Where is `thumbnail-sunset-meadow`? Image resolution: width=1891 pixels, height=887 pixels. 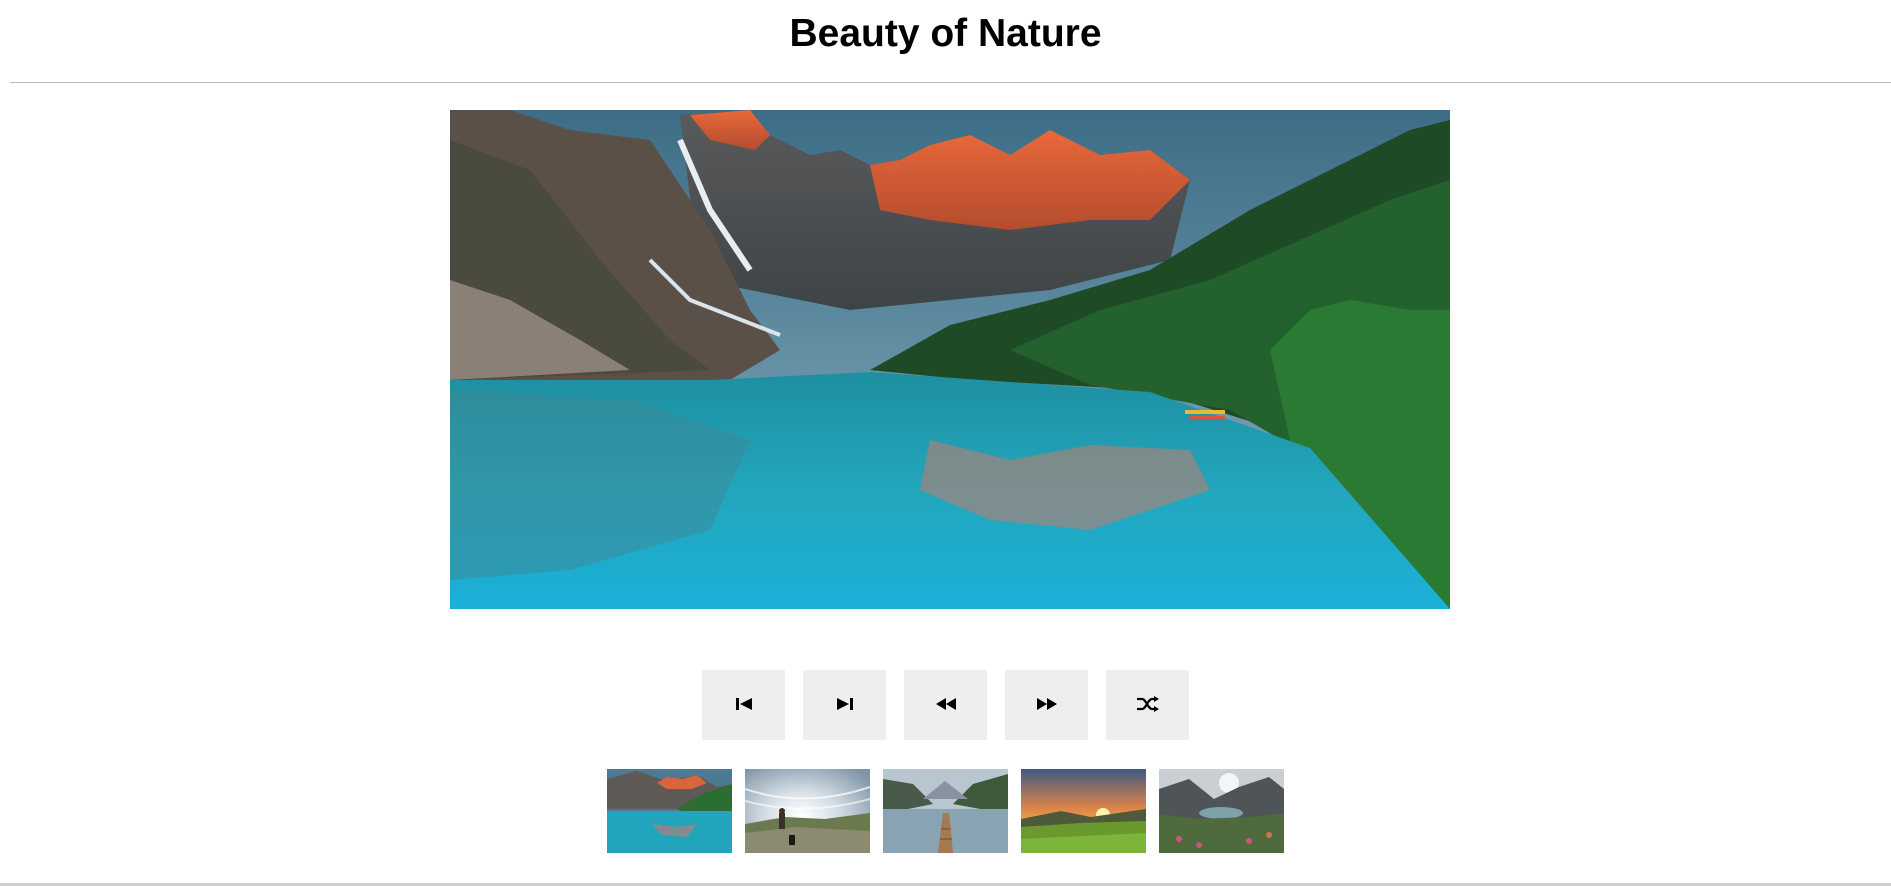
thumbnail-sunset-meadow is located at coordinates (1083, 811).